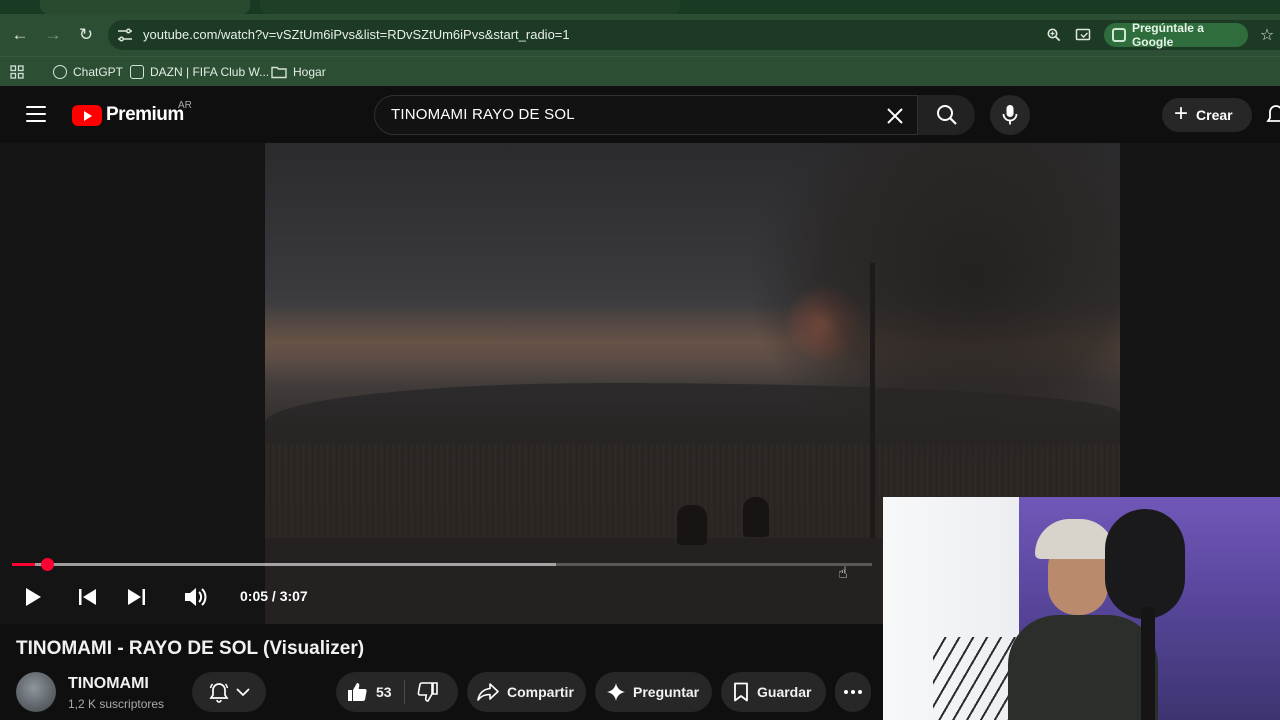 This screenshot has width=1280, height=720. I want to click on save-button: Guardar, so click(773, 692).